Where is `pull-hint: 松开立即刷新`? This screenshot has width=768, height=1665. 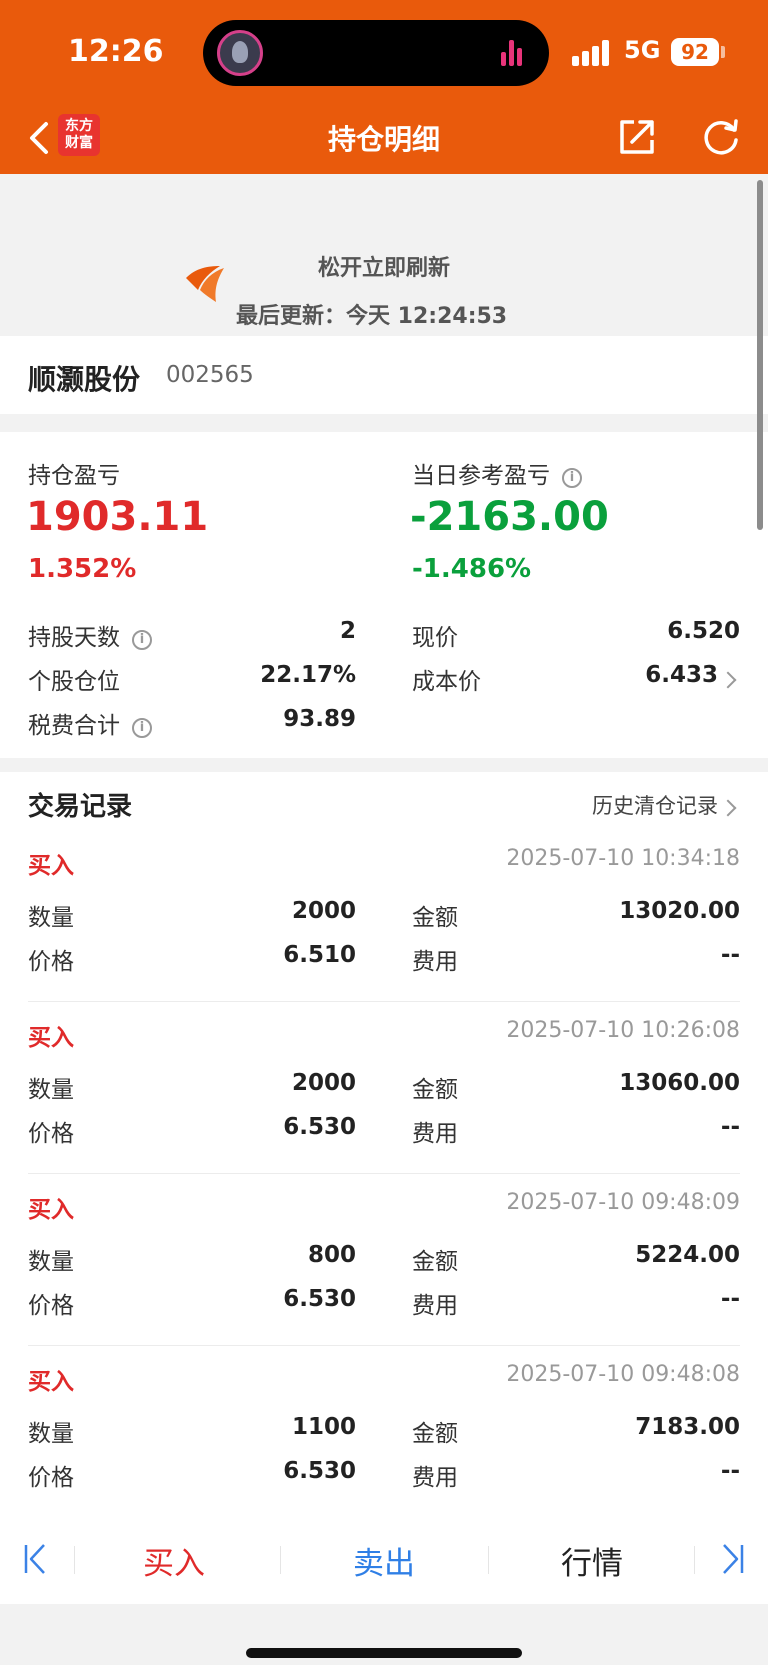 pull-hint: 松开立即刷新 is located at coordinates (383, 268).